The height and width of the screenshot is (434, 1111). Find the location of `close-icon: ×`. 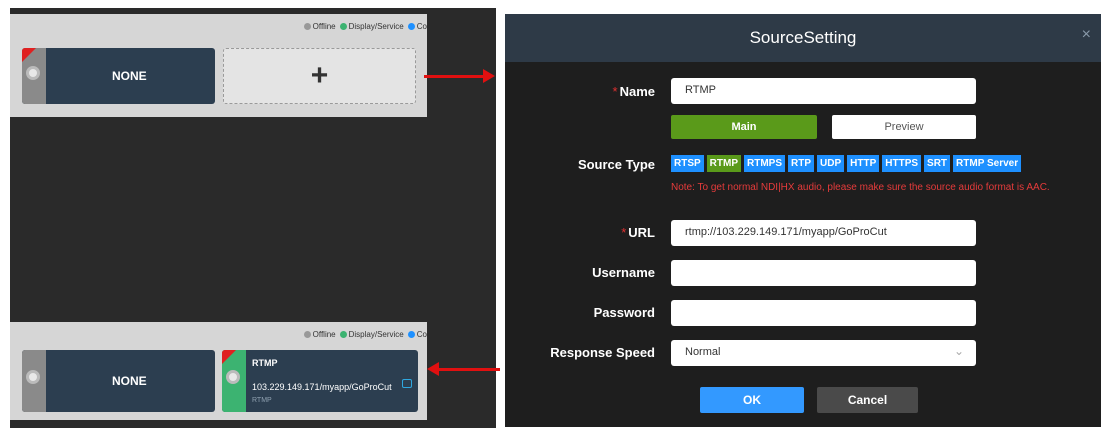

close-icon: × is located at coordinates (1086, 35).